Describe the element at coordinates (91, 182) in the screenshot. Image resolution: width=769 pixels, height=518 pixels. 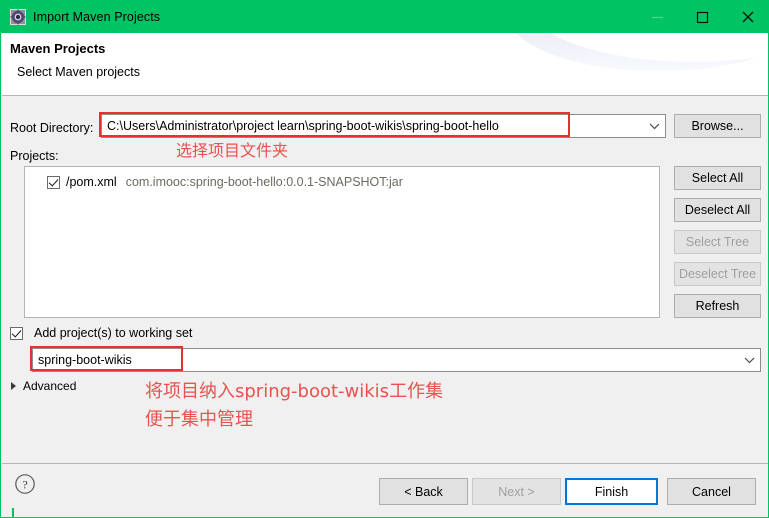
I see `project-name: /pom.xml` at that location.